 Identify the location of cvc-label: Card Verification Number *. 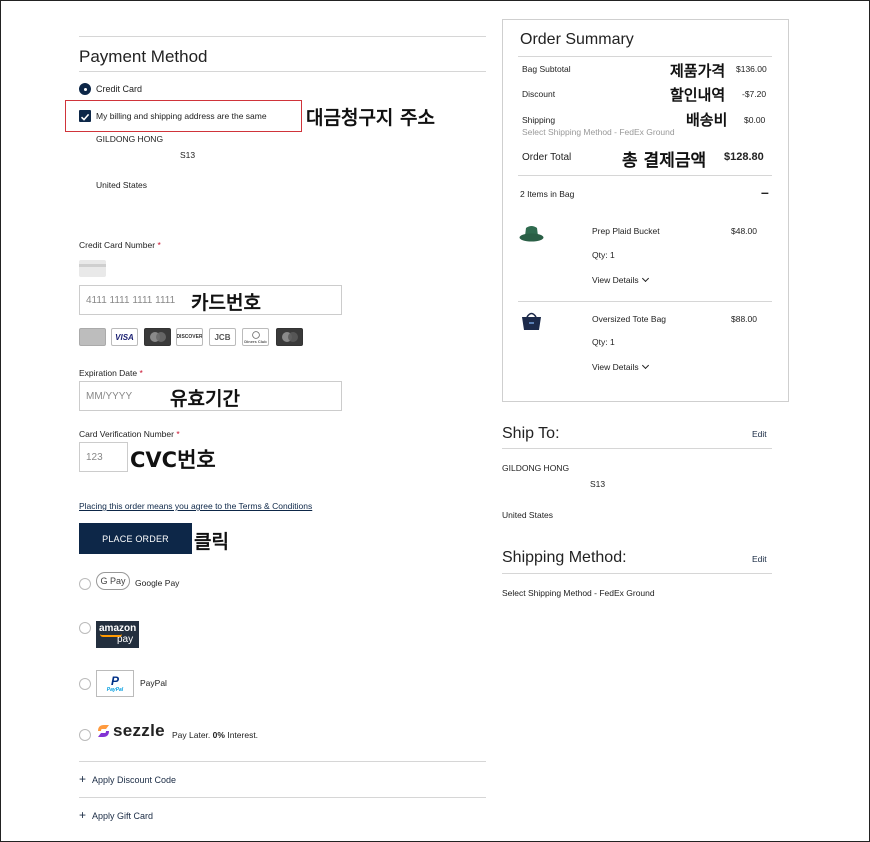
(129, 434).